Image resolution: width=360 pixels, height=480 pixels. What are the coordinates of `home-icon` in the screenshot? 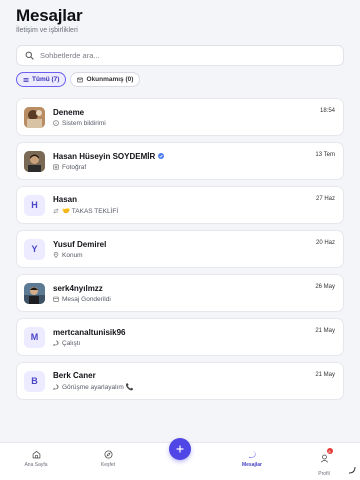 It's located at (36, 454).